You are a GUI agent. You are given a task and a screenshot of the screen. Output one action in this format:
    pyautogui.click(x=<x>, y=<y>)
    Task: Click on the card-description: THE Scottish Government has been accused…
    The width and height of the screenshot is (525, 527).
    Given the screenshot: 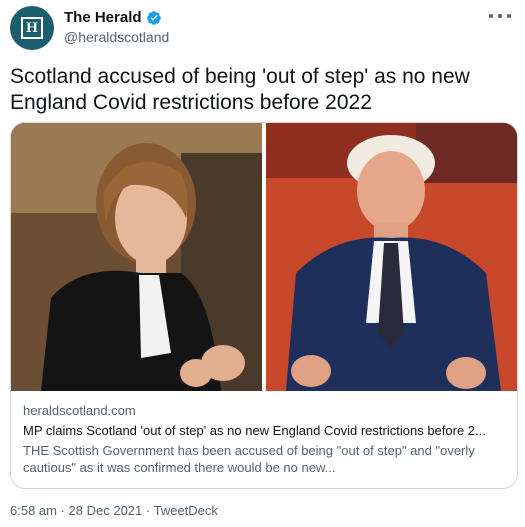 What is the action you would take?
    pyautogui.click(x=249, y=459)
    